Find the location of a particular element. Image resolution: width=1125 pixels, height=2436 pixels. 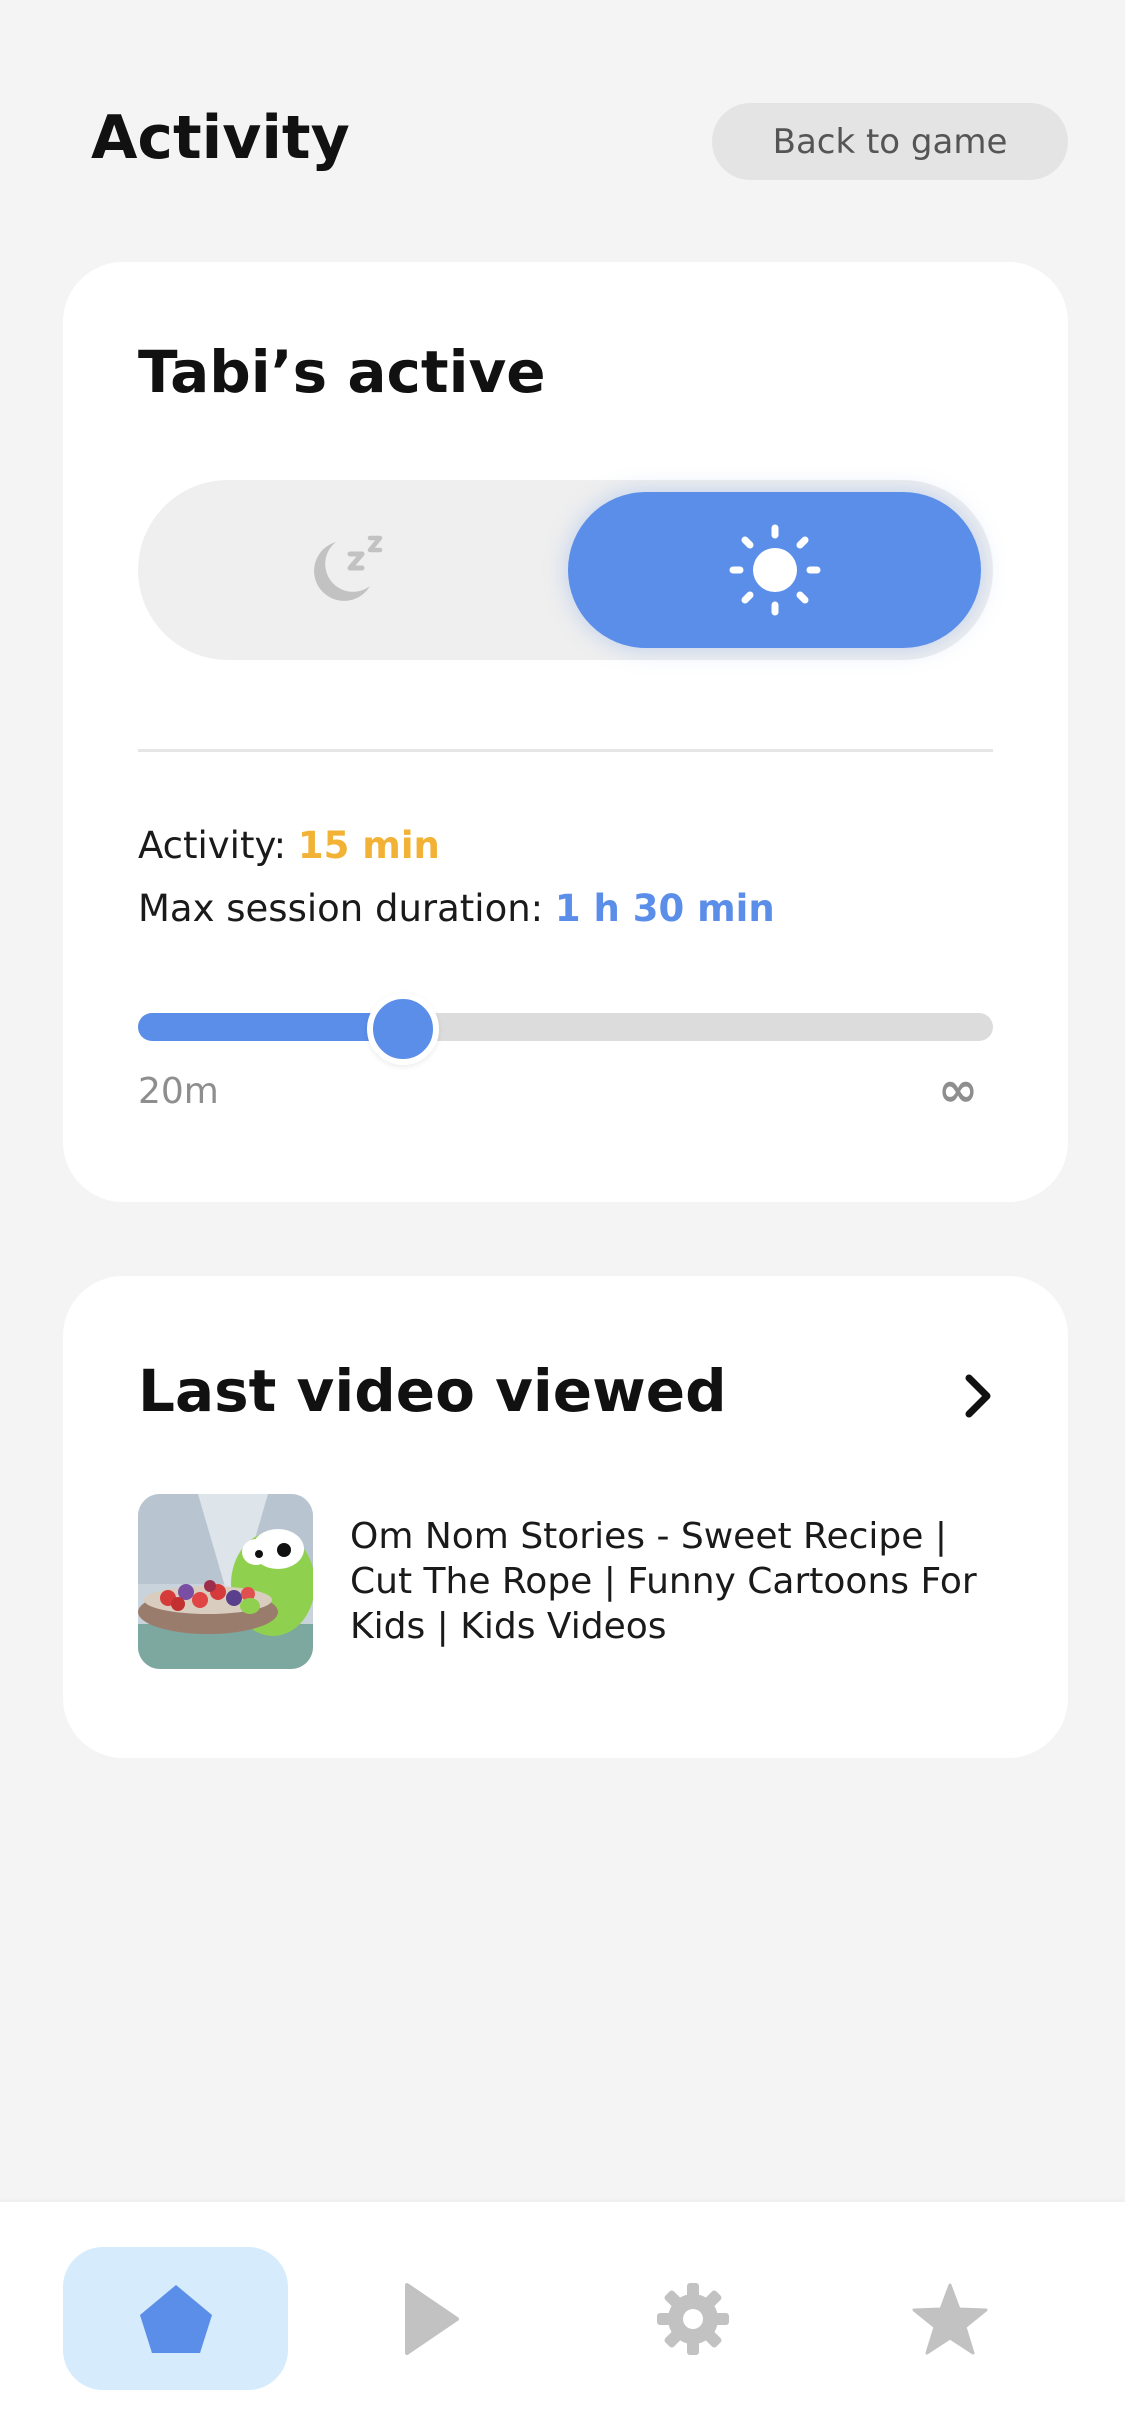

activity-label: Activity: is located at coordinates (212, 845).